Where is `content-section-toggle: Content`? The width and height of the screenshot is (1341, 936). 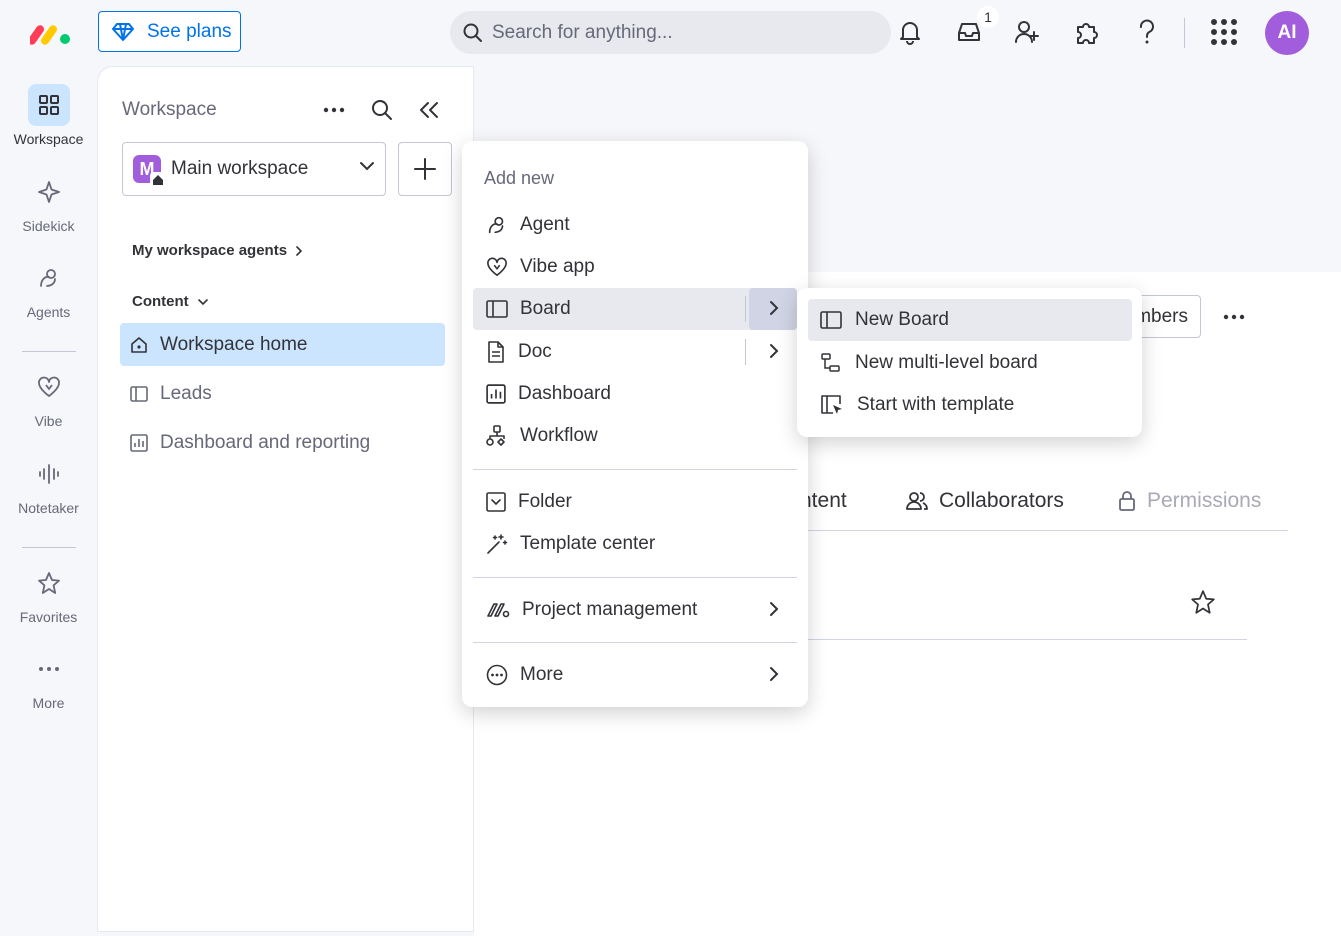
content-section-toggle: Content is located at coordinates (170, 301).